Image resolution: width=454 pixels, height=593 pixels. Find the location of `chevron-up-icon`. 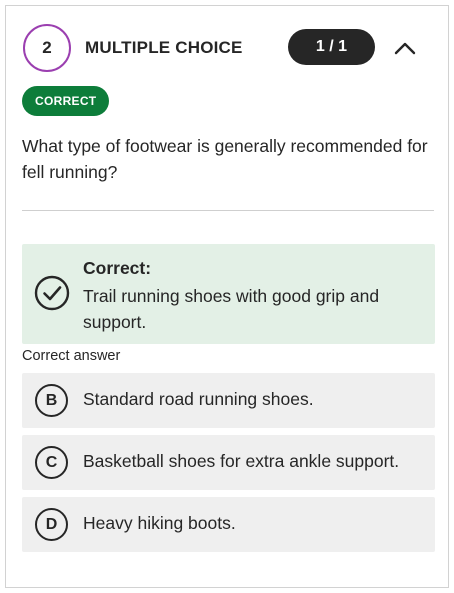

chevron-up-icon is located at coordinates (405, 48).